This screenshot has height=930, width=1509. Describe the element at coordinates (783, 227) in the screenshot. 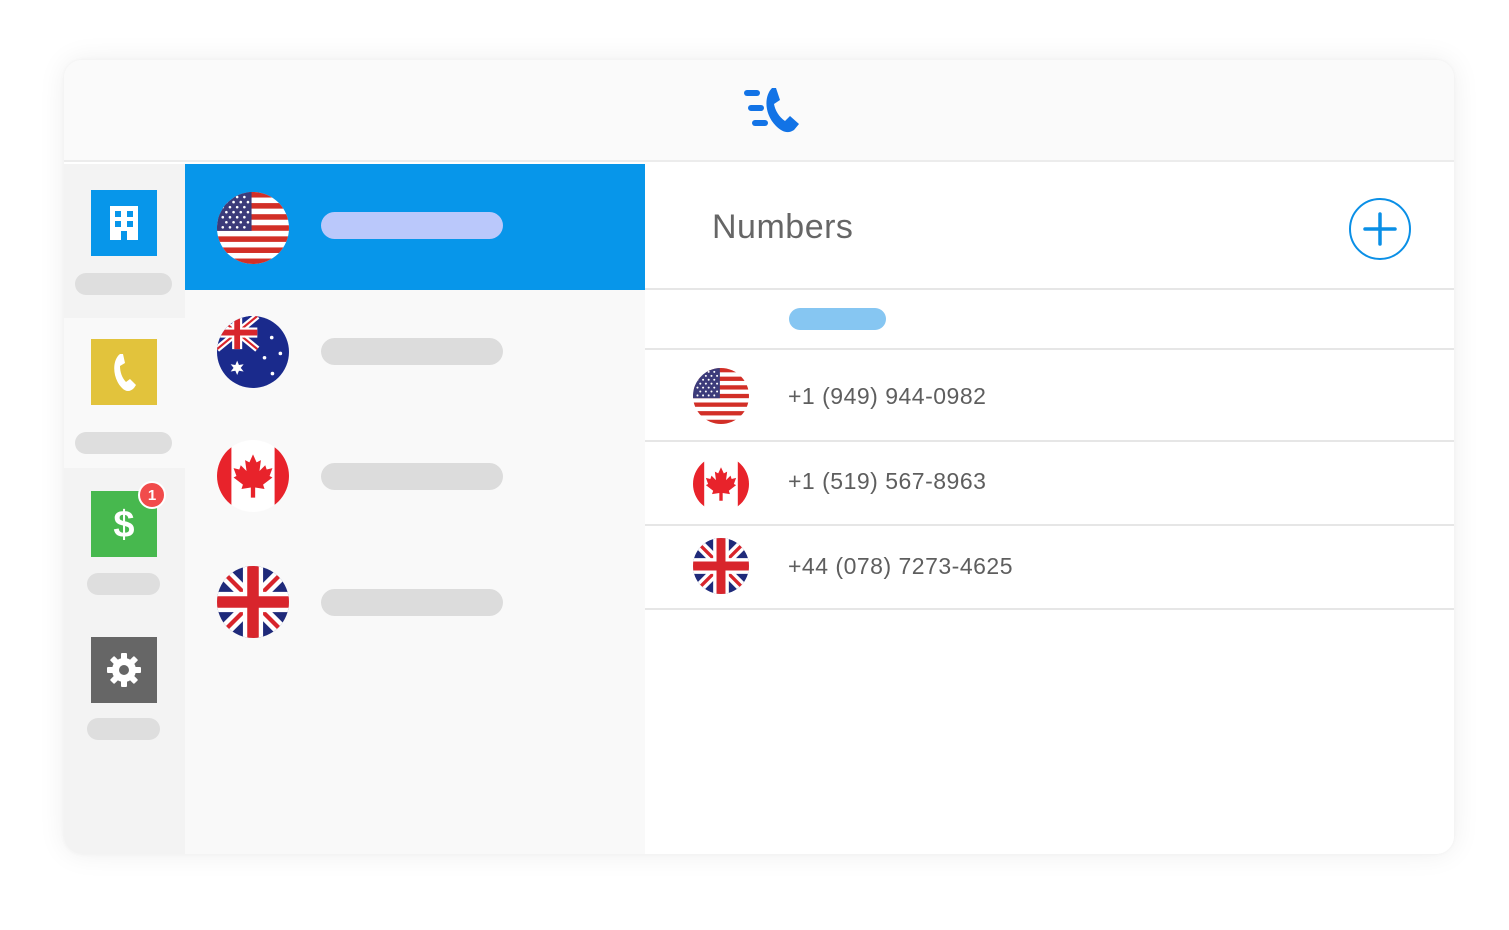

I see `page-title: Numbers` at that location.